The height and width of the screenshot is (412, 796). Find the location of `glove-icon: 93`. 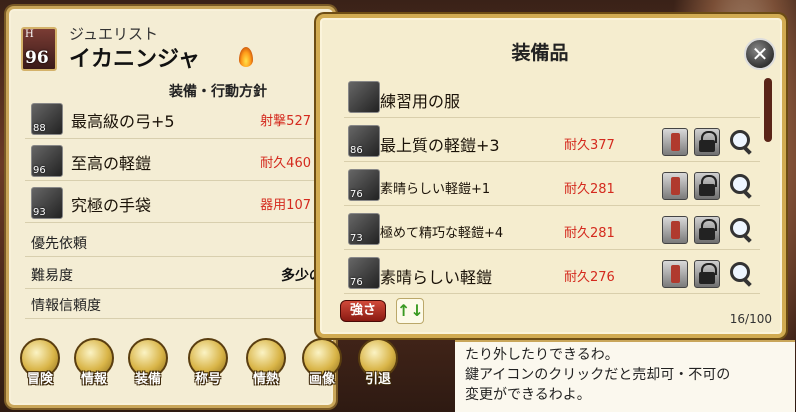

glove-icon: 93 is located at coordinates (47, 203).